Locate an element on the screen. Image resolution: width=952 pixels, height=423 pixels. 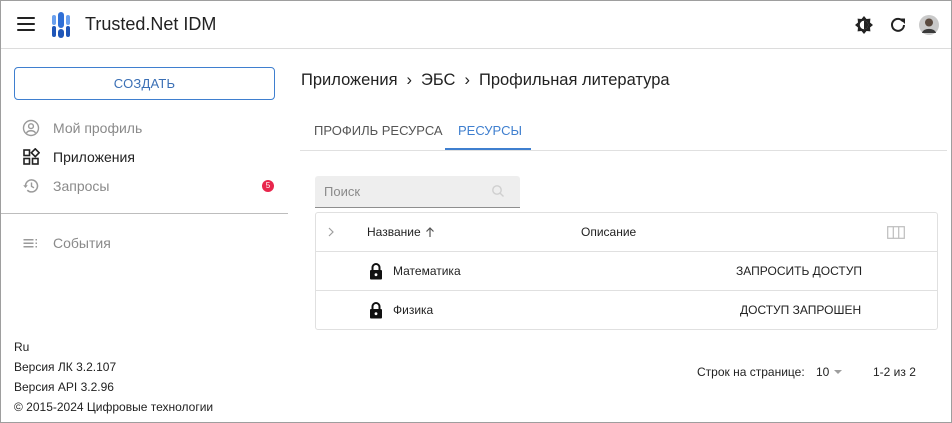
column-header-name: Название is located at coordinates (394, 232).